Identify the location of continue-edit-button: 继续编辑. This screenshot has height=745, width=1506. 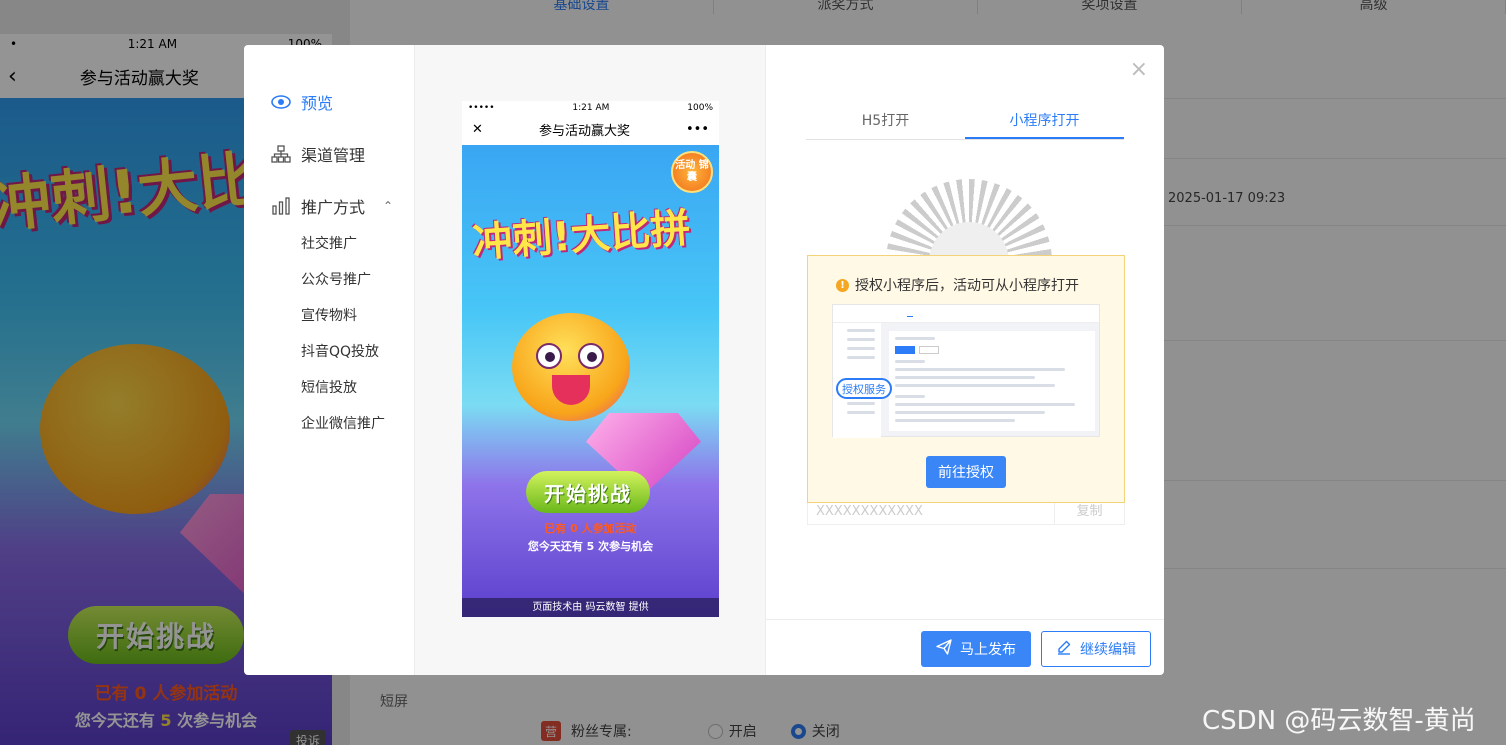
(1096, 649).